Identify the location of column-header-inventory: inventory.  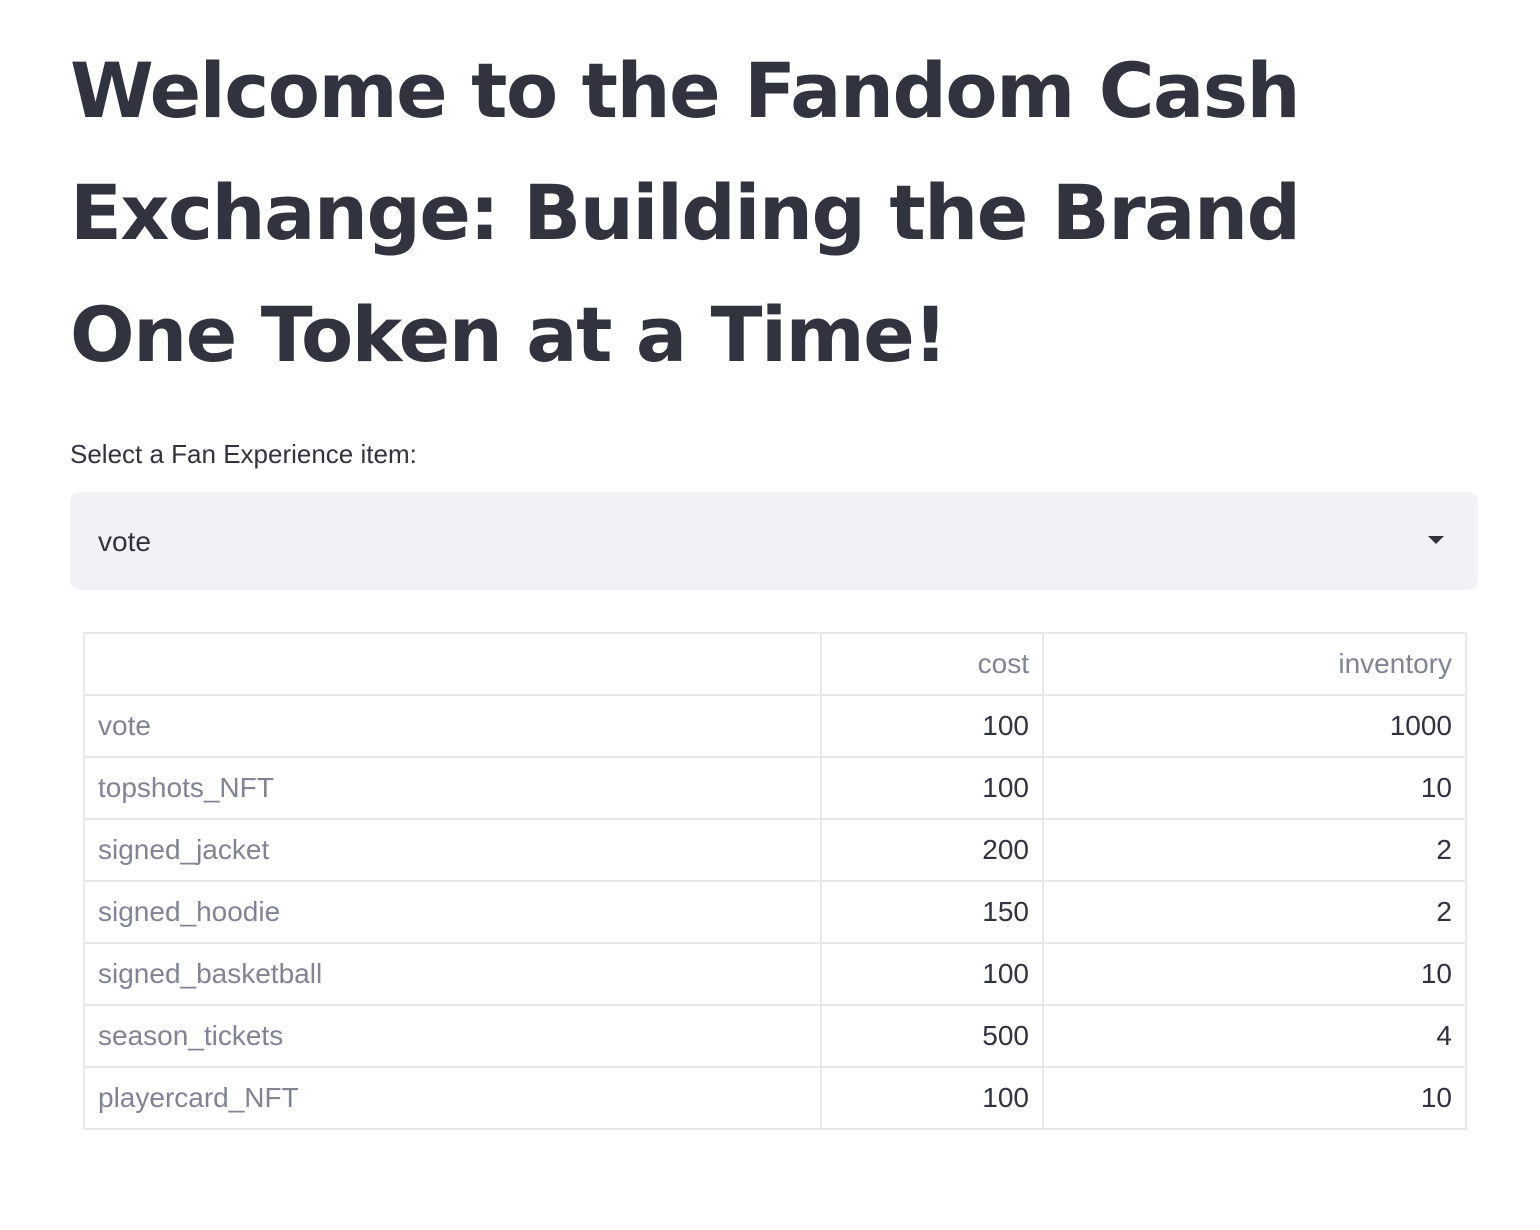
(1254, 664).